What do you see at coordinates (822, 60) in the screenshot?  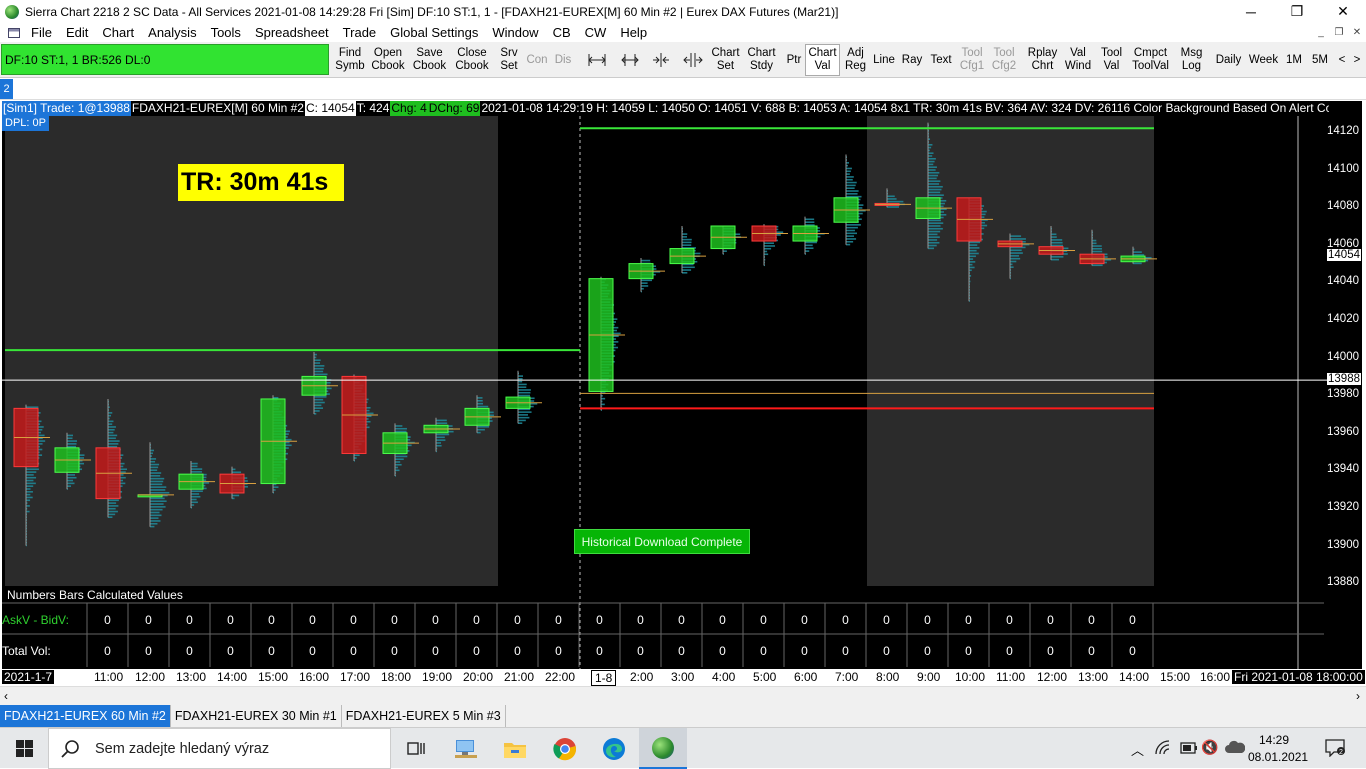 I see `toolbar-chart-val-button: Chart Val` at bounding box center [822, 60].